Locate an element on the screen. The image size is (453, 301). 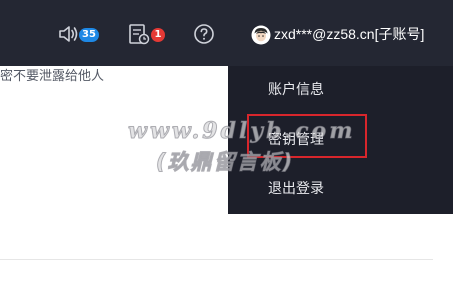
notification-count-badge: 35 is located at coordinates (89, 35).